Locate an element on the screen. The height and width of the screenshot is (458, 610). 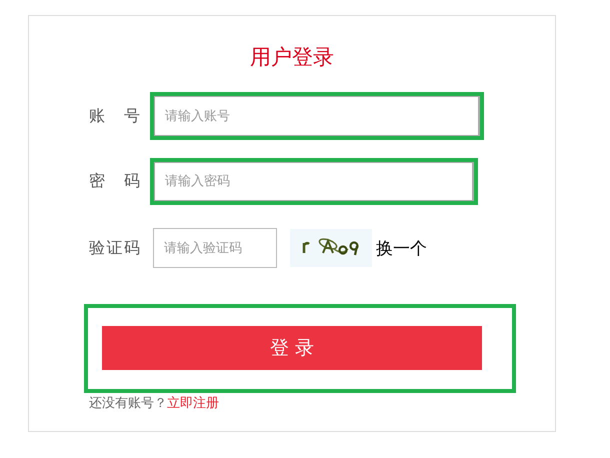
input-field: 请输入密码 is located at coordinates (314, 181).